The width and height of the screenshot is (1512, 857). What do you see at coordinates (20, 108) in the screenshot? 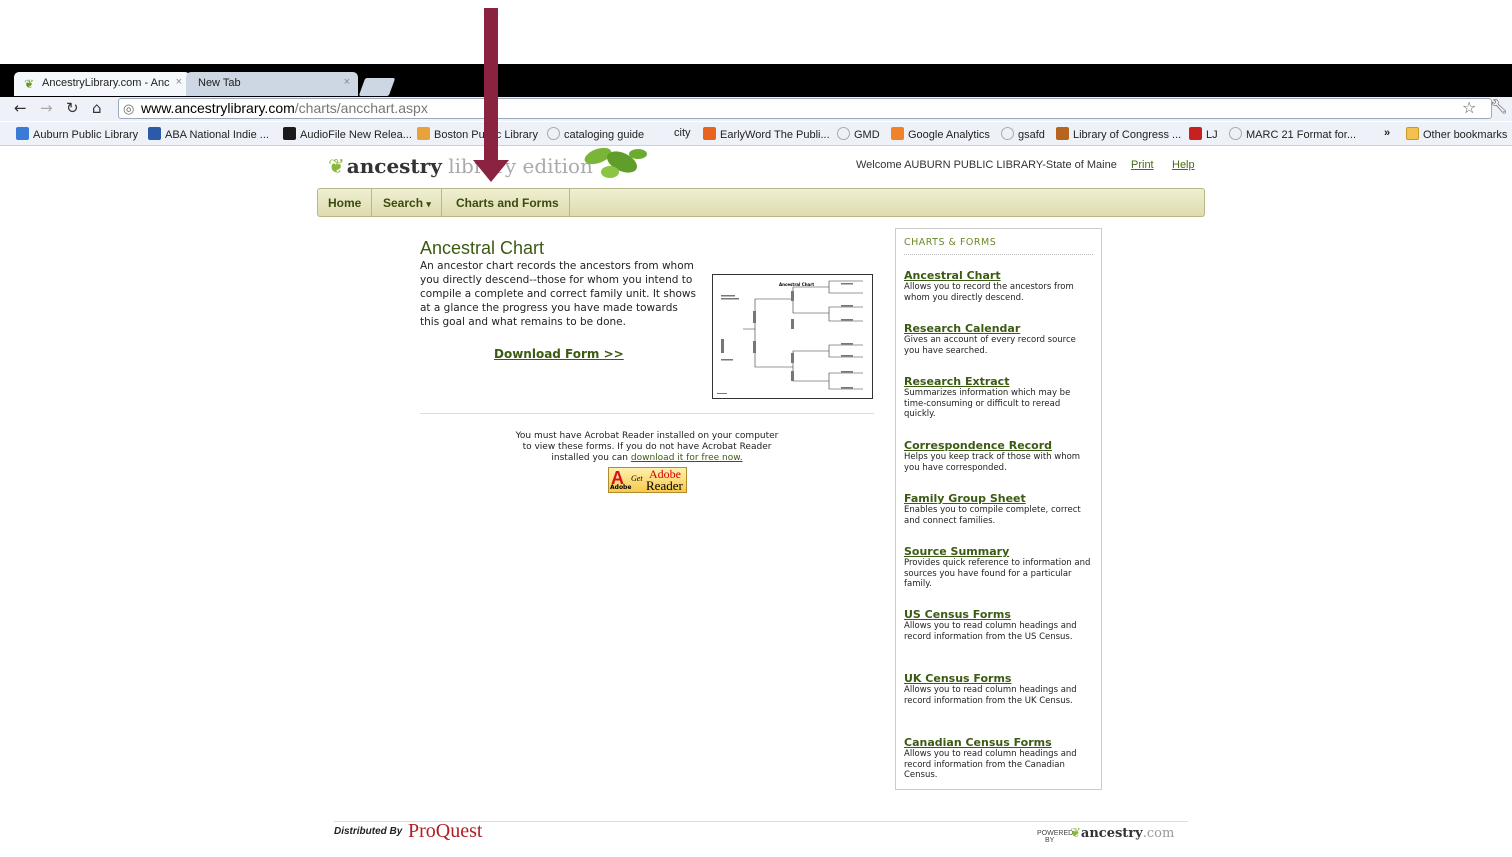
I see `back-arrow-icon: ←` at bounding box center [20, 108].